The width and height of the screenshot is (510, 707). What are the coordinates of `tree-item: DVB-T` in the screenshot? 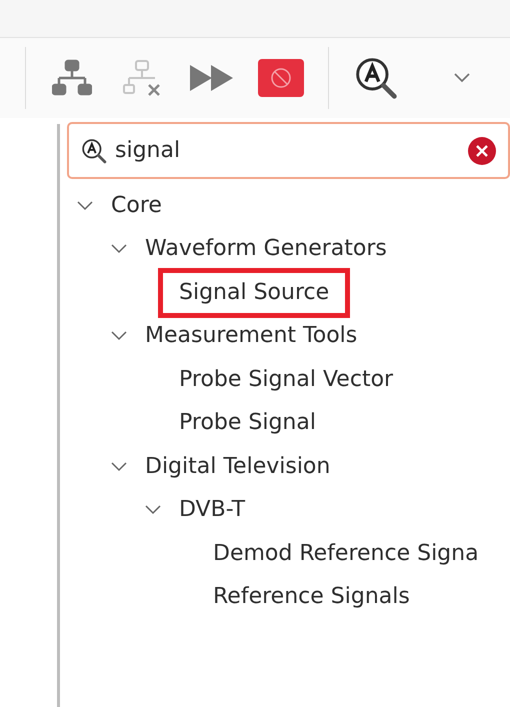 It's located at (212, 510).